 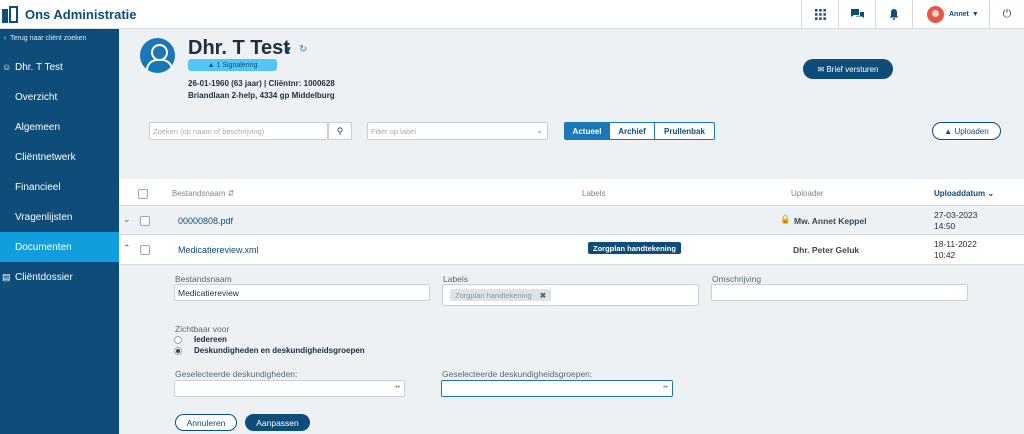 What do you see at coordinates (39, 67) in the screenshot?
I see `sidebar-item-label: Dhr. T Test` at bounding box center [39, 67].